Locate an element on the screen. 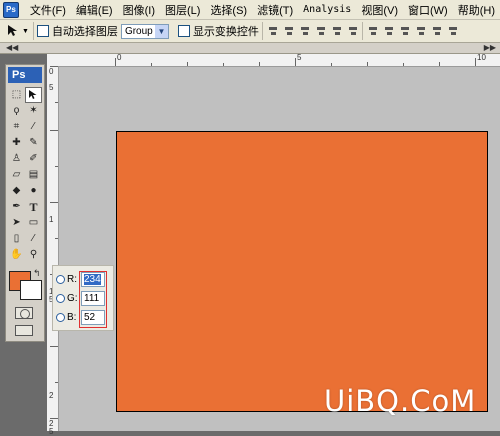 This screenshot has height=436, width=500. ruler-label: 2 5 is located at coordinates (51, 427).